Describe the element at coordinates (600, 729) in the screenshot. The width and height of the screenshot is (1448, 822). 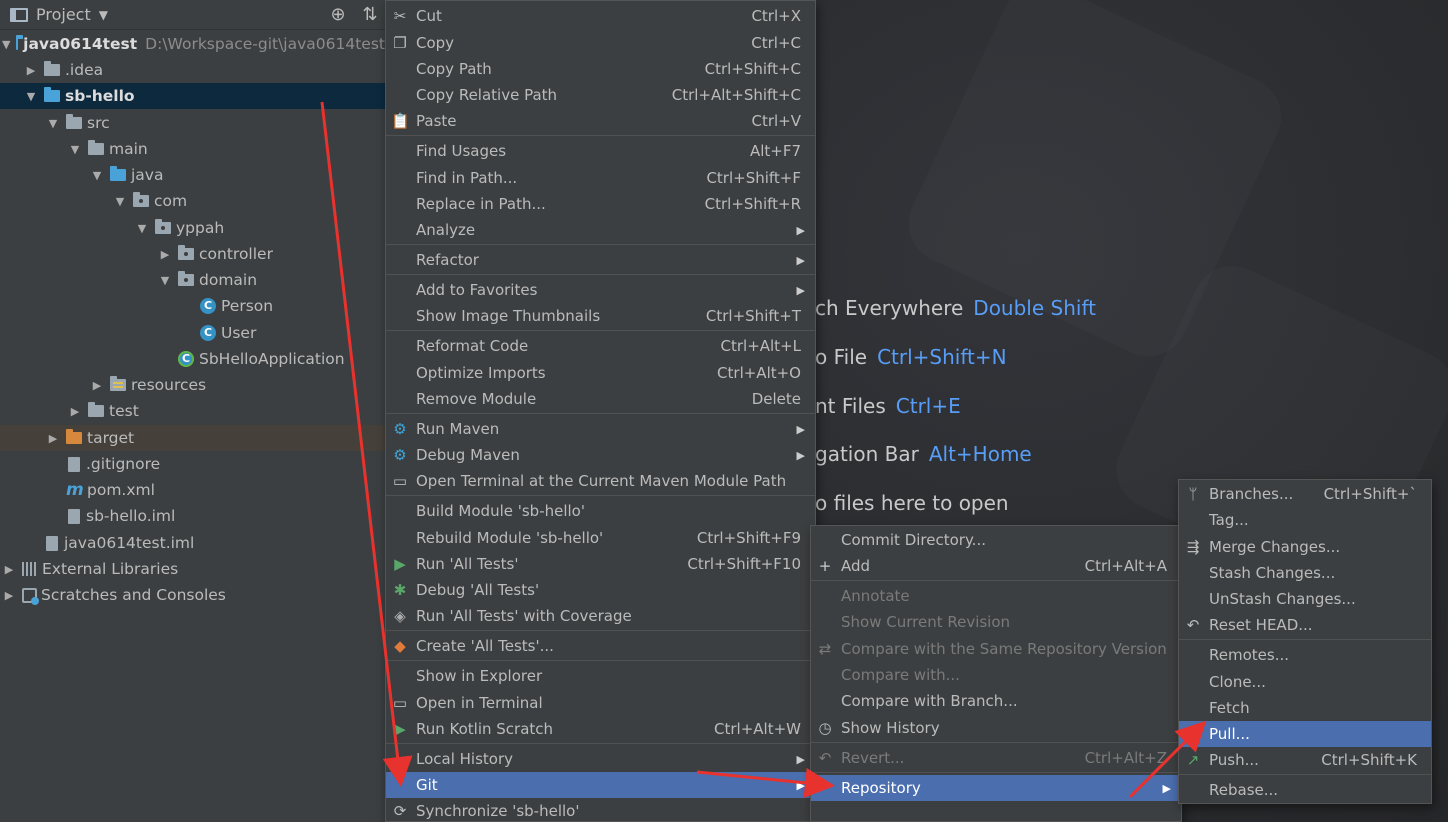
I see `menu-item-run-kotlin-scratch: ▶ Run Kotlin Scratch Ctrl+Alt+W` at that location.